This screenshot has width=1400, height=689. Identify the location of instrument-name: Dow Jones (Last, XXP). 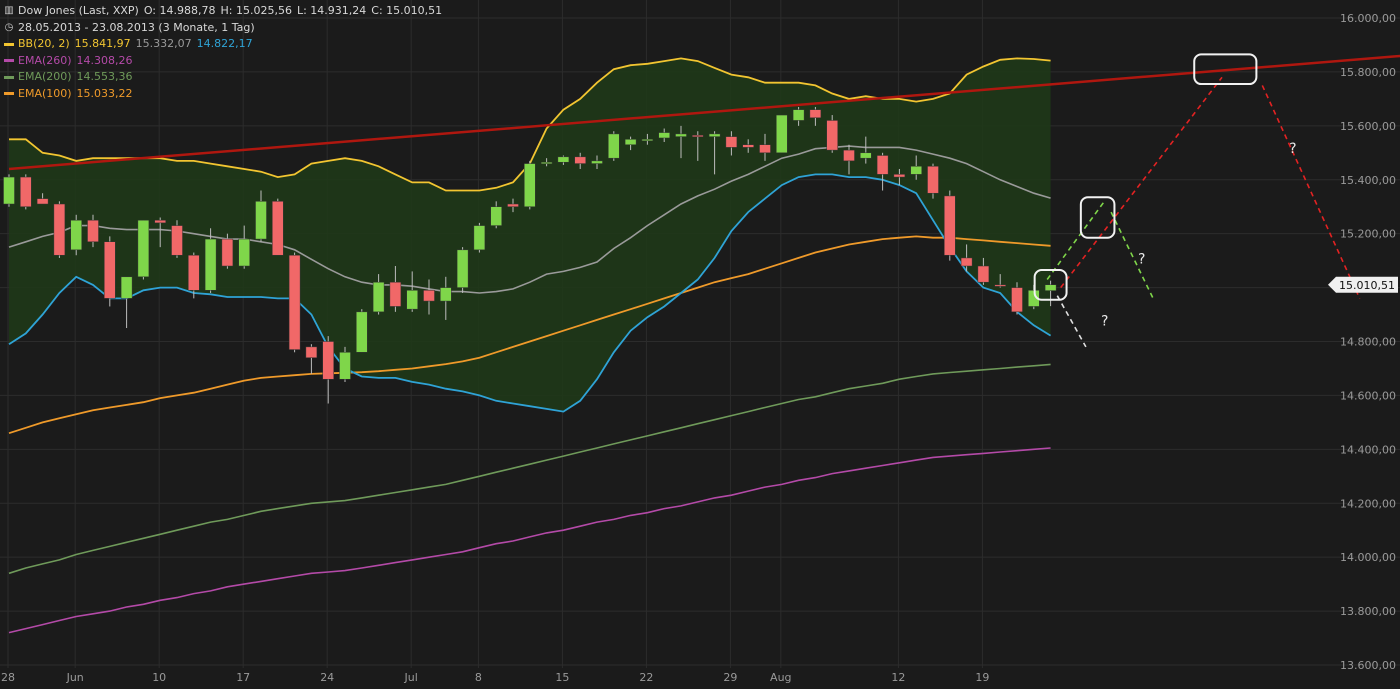
(78, 10).